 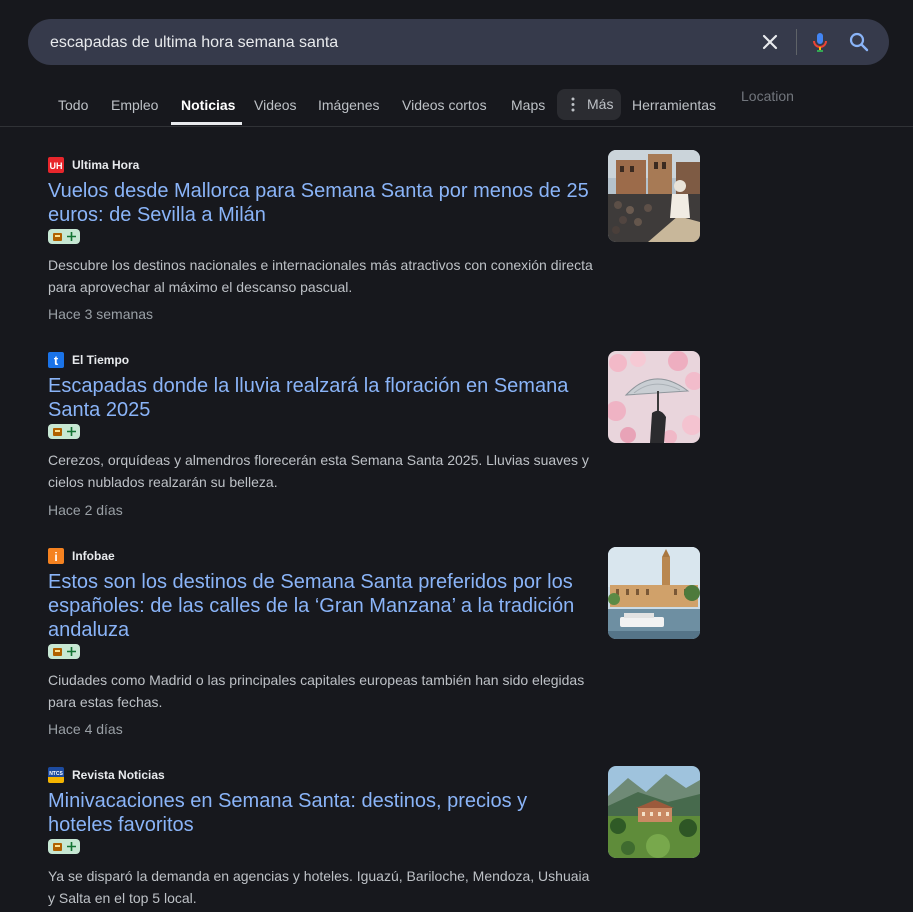 I want to click on mountain-hotel-photo, so click(x=654, y=812).